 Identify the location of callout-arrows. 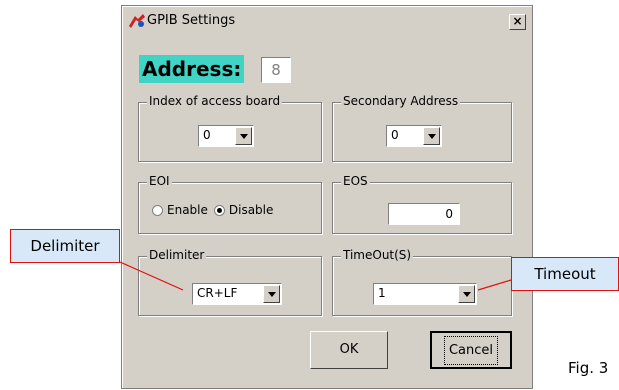
(315, 276).